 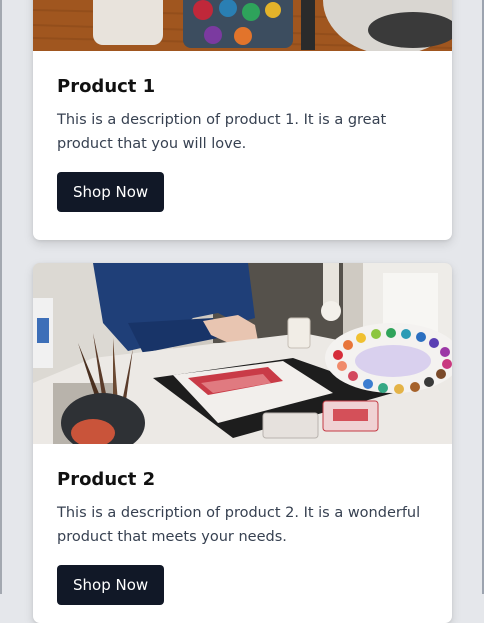 What do you see at coordinates (1, 297) in the screenshot?
I see `window-edge` at bounding box center [1, 297].